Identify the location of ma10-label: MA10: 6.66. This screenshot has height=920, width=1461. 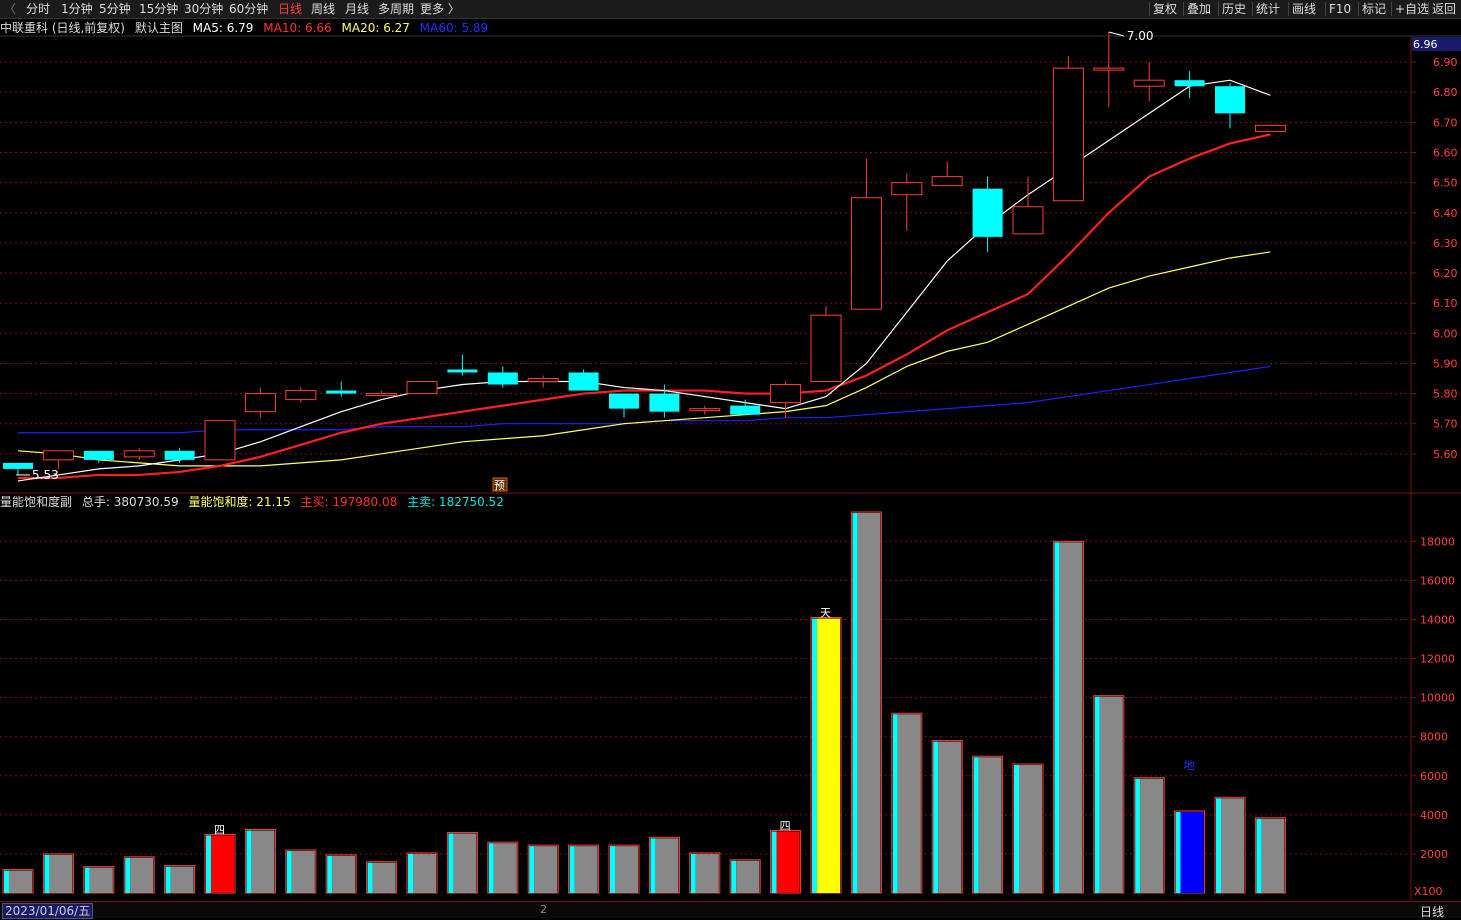
(297, 28).